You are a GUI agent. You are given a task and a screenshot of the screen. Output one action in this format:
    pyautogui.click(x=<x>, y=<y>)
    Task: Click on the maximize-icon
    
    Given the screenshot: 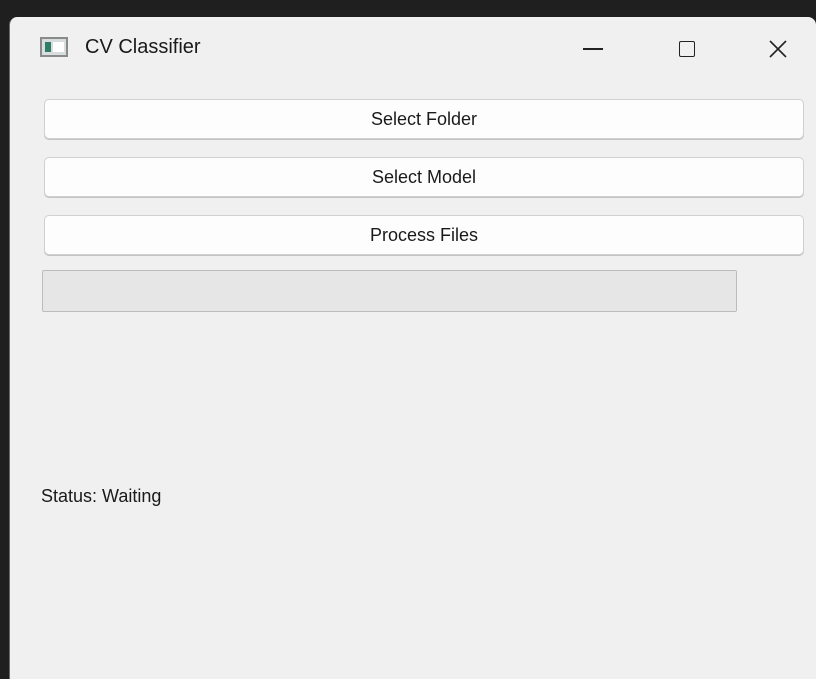 What is the action you would take?
    pyautogui.click(x=687, y=49)
    